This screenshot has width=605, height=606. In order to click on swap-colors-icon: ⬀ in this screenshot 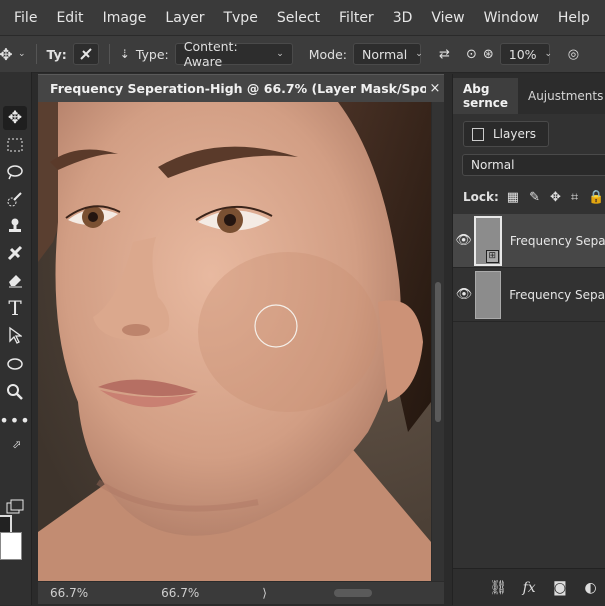, I will do `click(17, 444)`.